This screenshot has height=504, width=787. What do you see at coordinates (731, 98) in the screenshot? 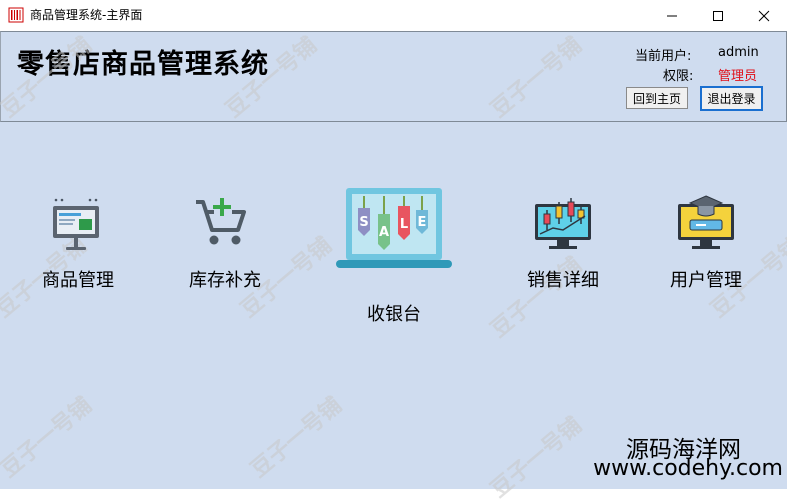
I see `logout-button: 退出登录` at bounding box center [731, 98].